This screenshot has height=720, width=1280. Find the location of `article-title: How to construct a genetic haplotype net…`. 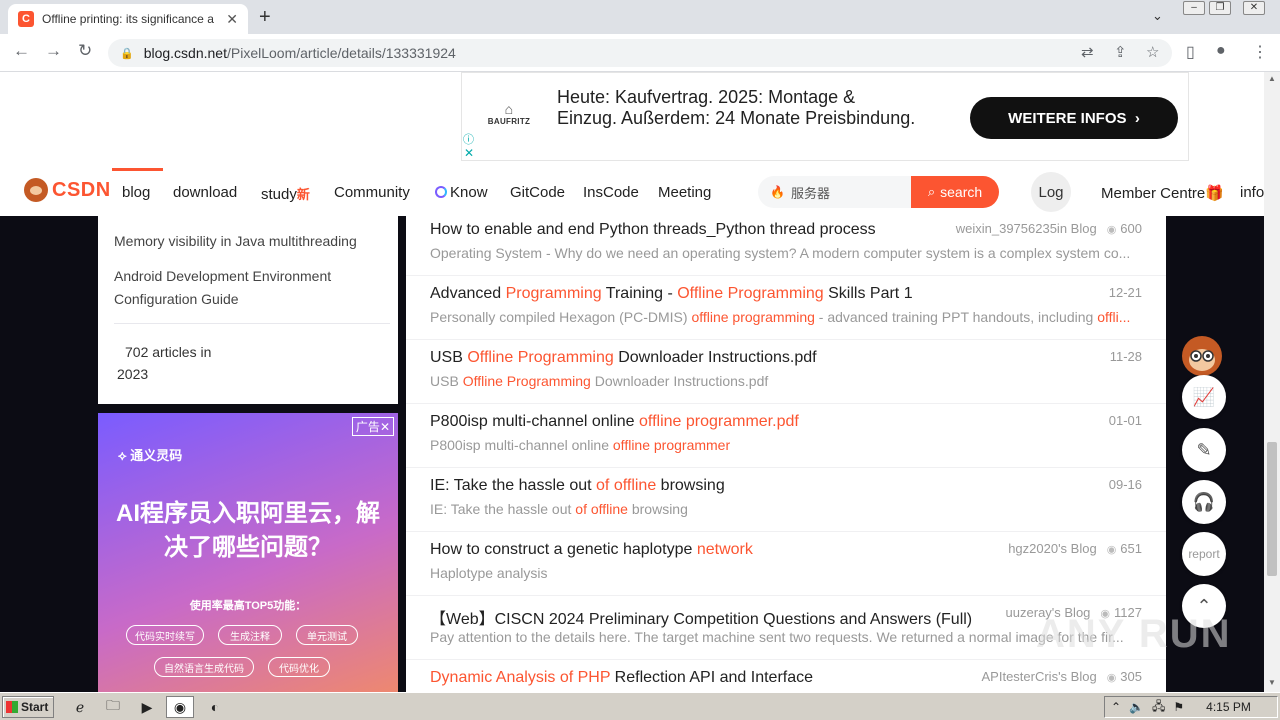

article-title: How to construct a genetic haplotype net… is located at coordinates (591, 550).